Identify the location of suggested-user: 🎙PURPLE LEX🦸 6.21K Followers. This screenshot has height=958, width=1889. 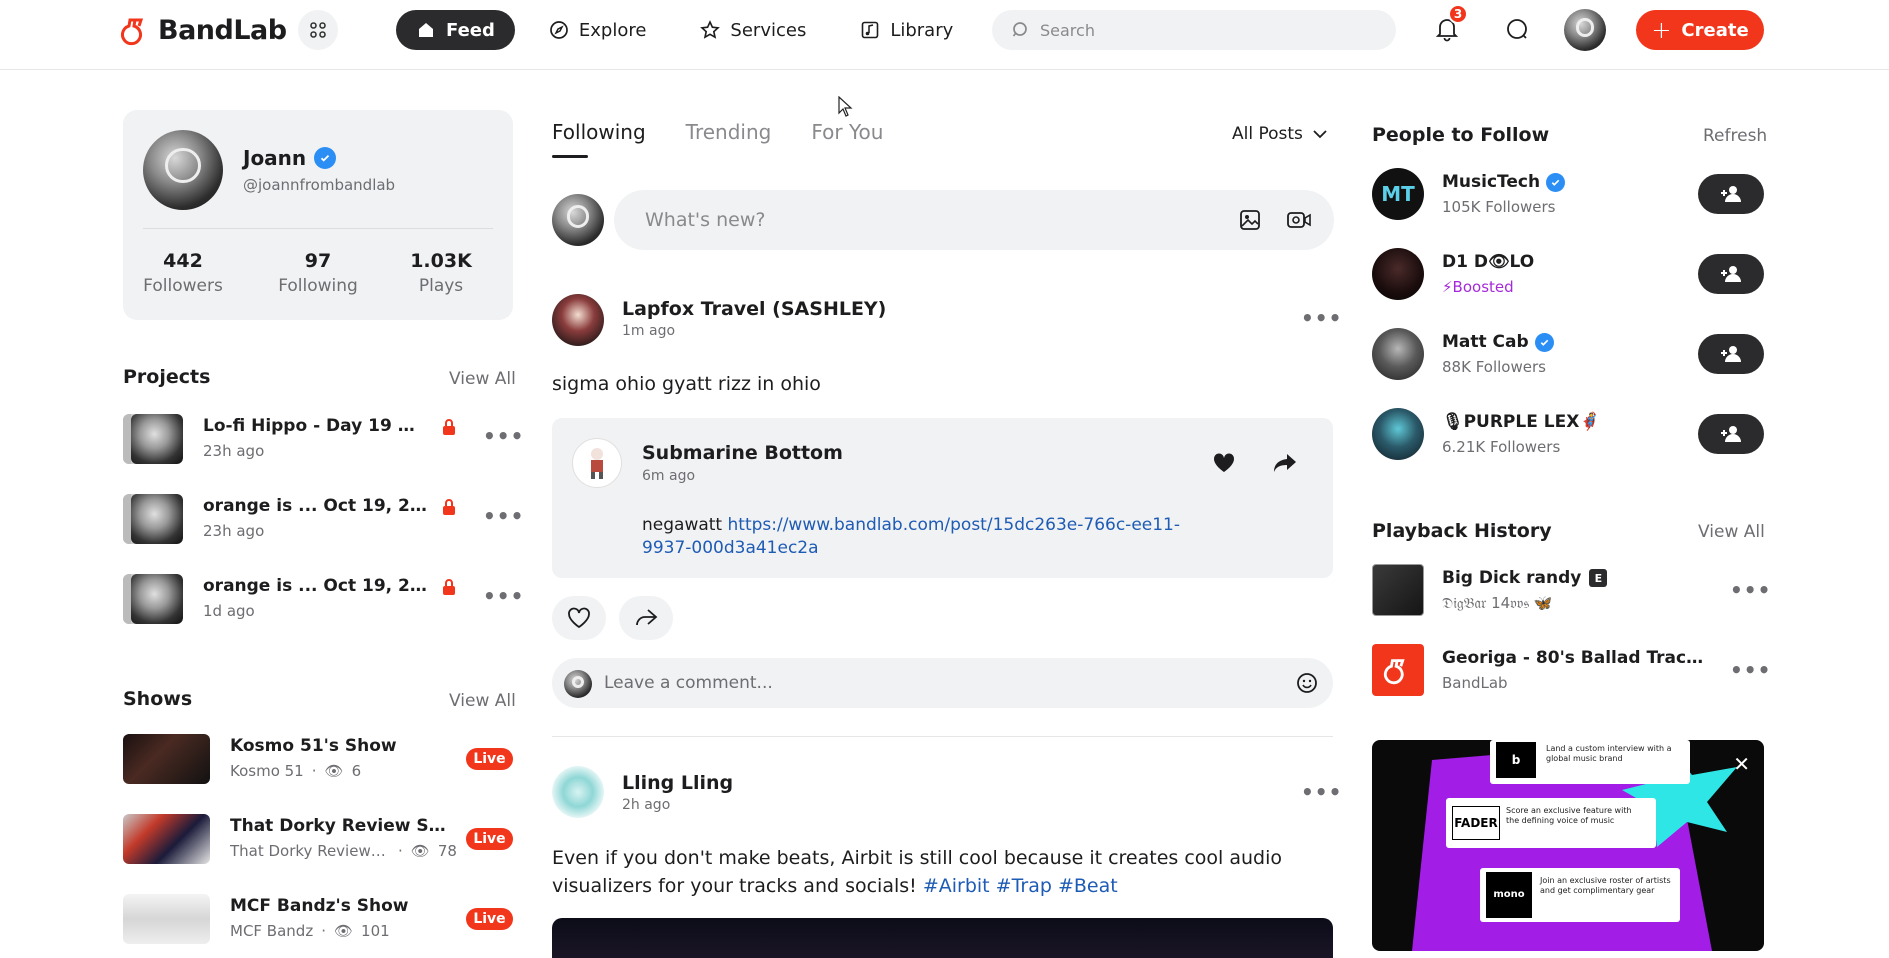
(1568, 438).